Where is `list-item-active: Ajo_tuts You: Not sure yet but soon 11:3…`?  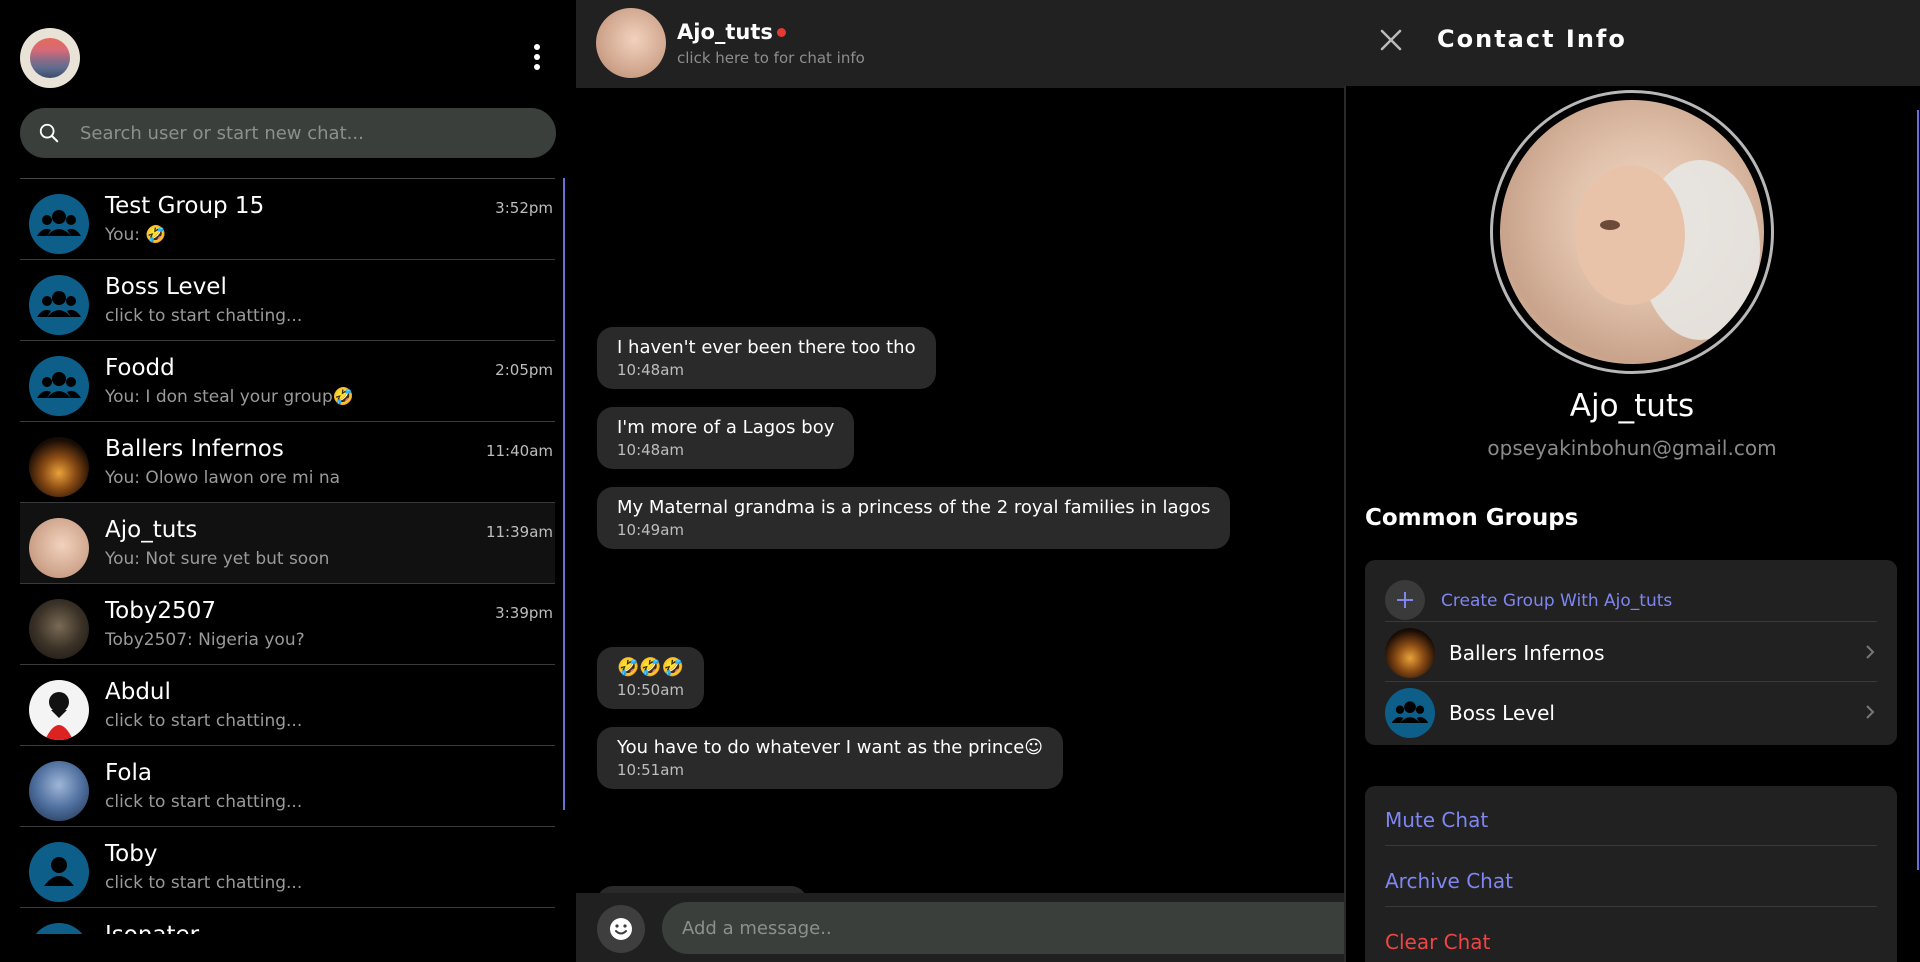
list-item-active: Ajo_tuts You: Not sure yet but soon 11:3… is located at coordinates (287, 543).